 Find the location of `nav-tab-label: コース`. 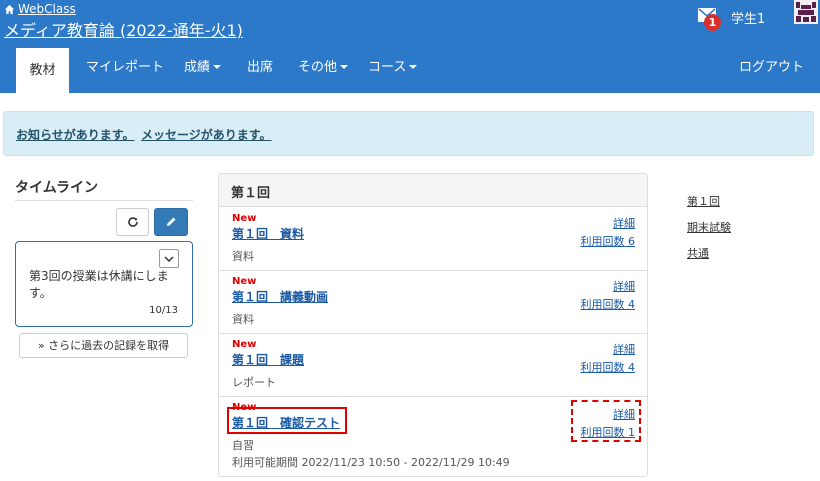

nav-tab-label: コース is located at coordinates (387, 67).